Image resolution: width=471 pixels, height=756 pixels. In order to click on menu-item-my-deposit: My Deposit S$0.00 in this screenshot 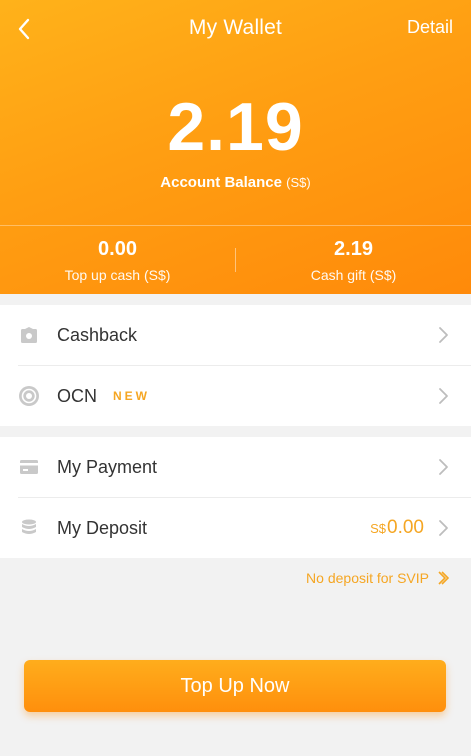, I will do `click(235, 528)`.